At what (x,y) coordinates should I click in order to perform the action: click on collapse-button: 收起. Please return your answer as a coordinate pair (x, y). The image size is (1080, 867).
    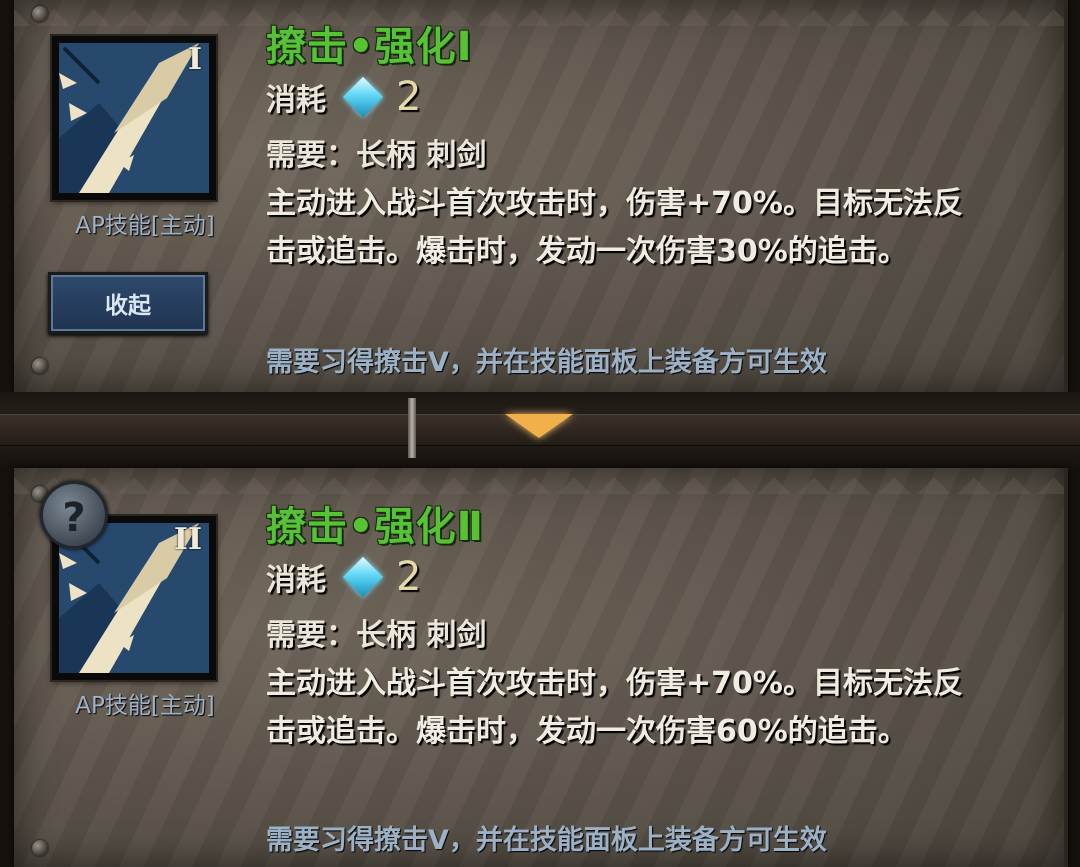
    Looking at the image, I should click on (128, 303).